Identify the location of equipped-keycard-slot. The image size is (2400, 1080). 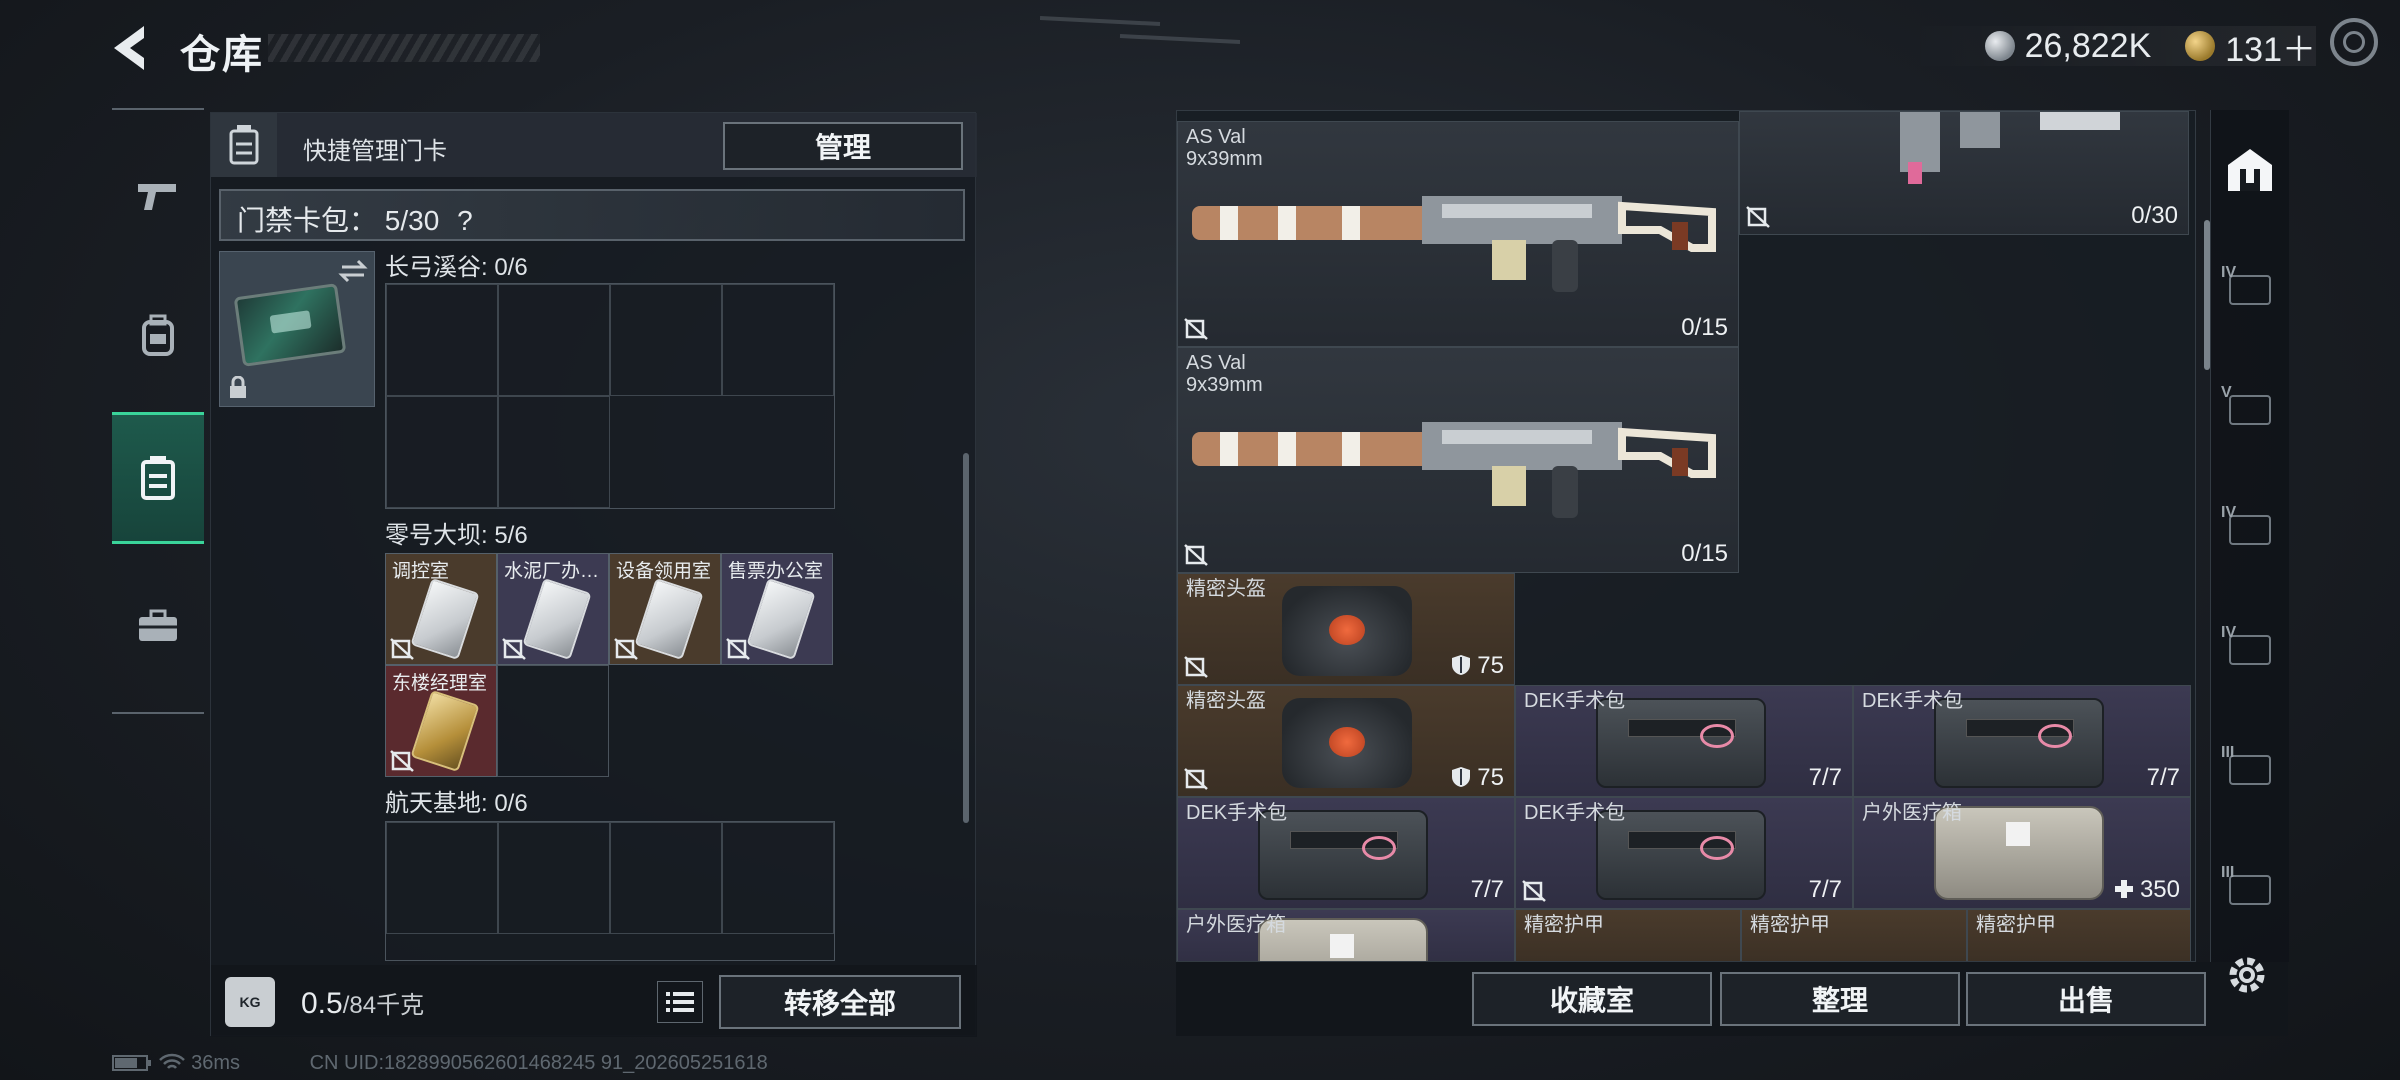
(297, 329).